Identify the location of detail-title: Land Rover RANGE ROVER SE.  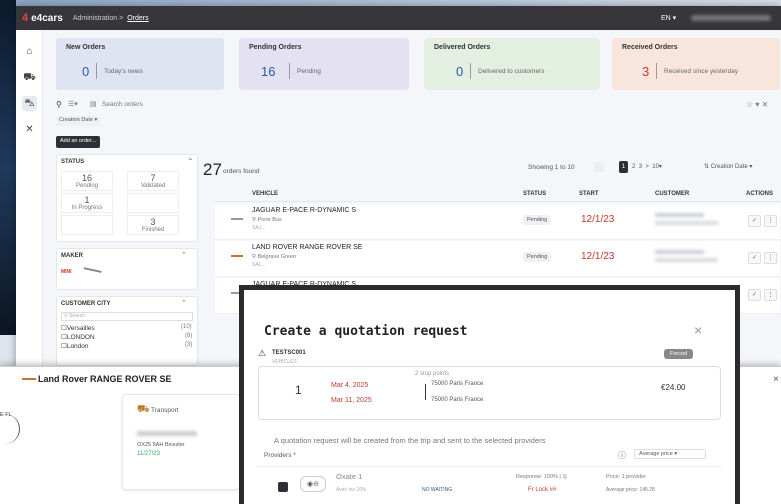
(105, 379).